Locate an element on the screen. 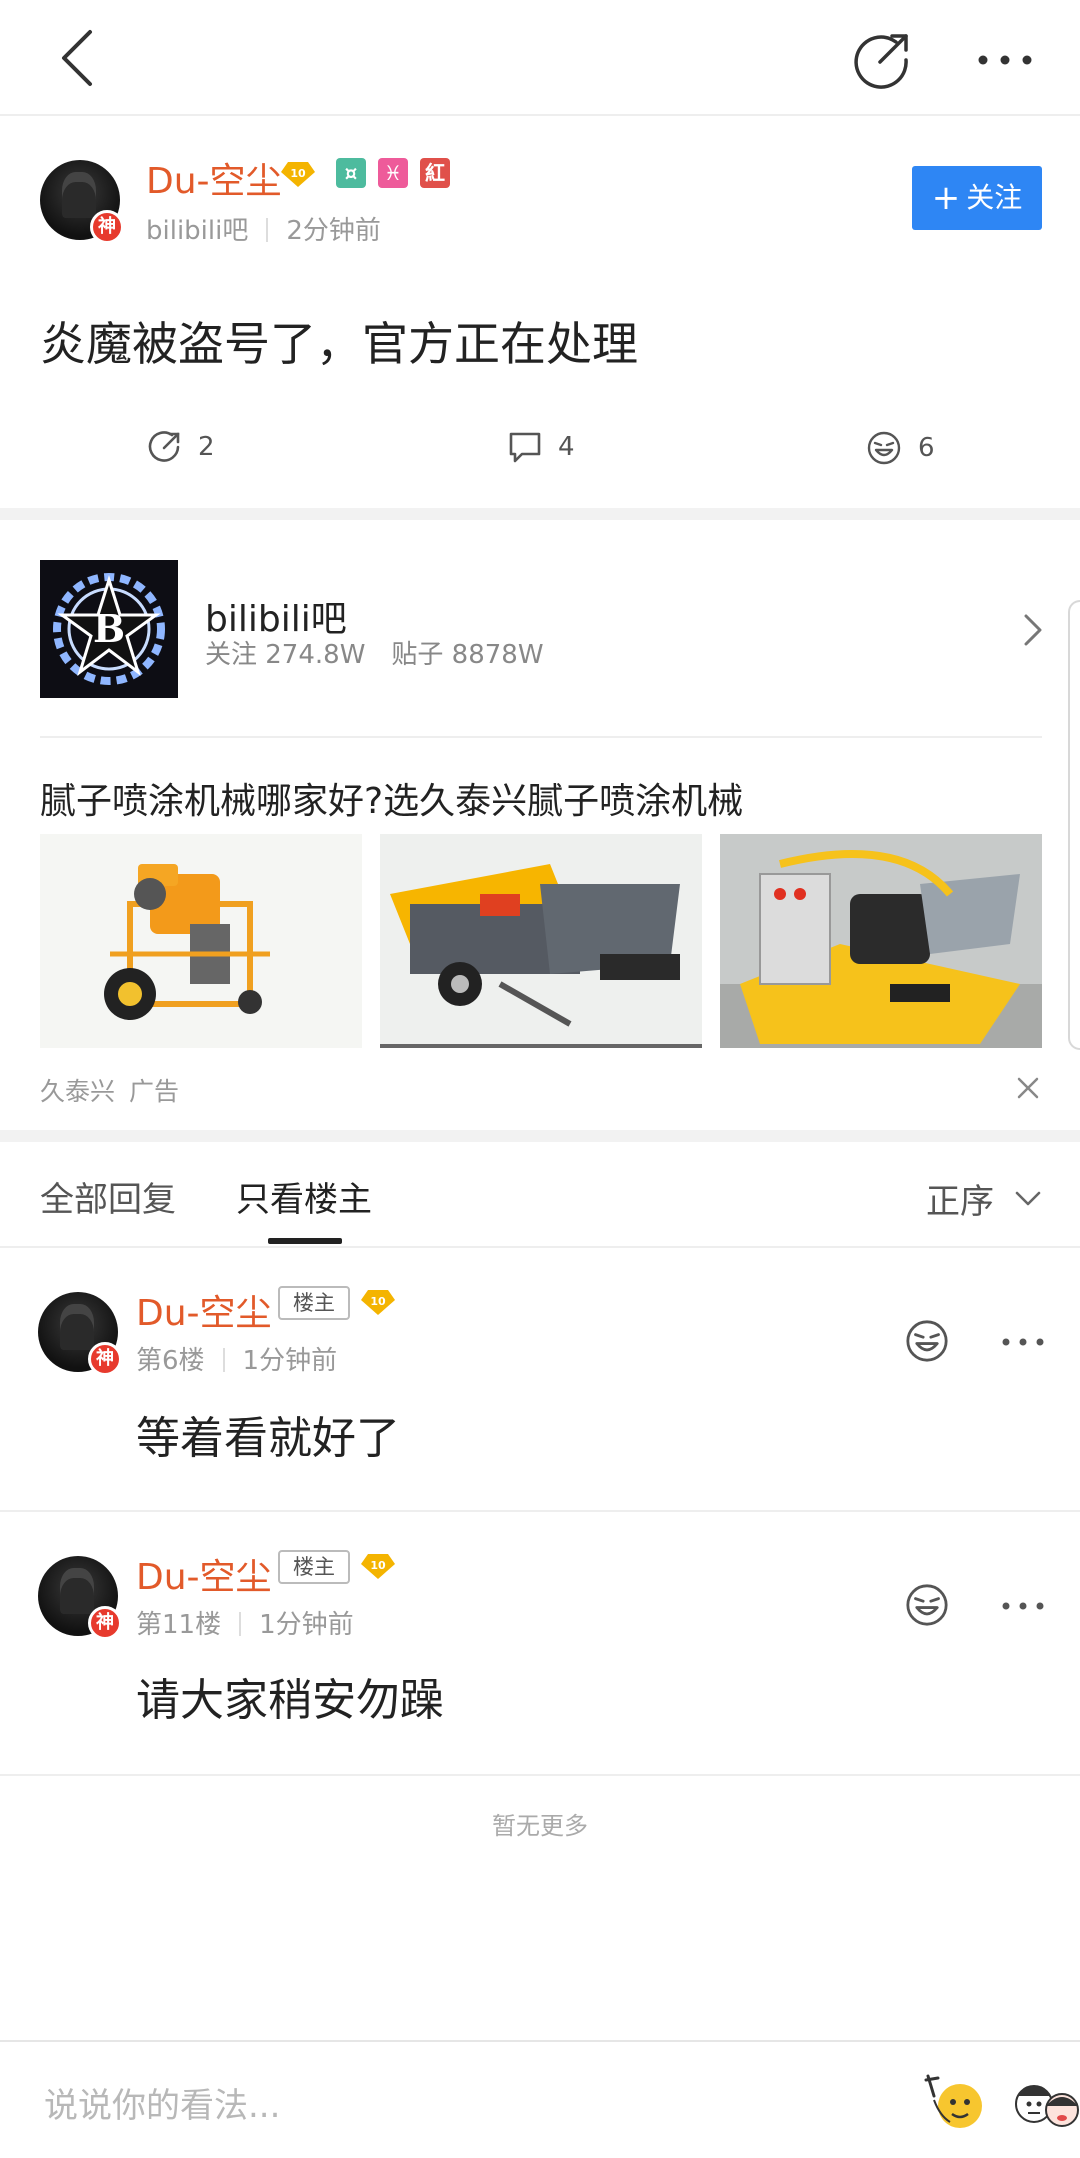 The width and height of the screenshot is (1080, 2158). user-tag-2: ♓ is located at coordinates (393, 173).